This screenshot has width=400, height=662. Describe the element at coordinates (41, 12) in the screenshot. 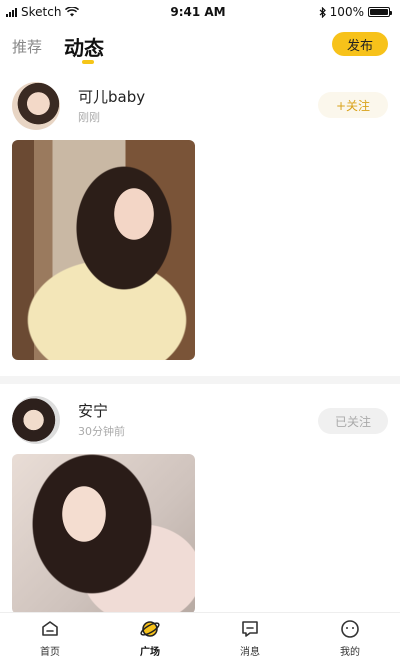

I see `carrier-label: Sketch` at that location.